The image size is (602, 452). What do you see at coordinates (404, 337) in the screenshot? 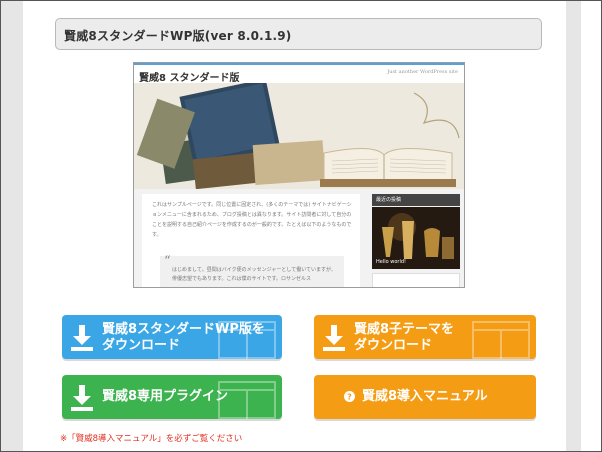
I see `child-theme-download-label: 賢威8子テーマを ダウンロード` at bounding box center [404, 337].